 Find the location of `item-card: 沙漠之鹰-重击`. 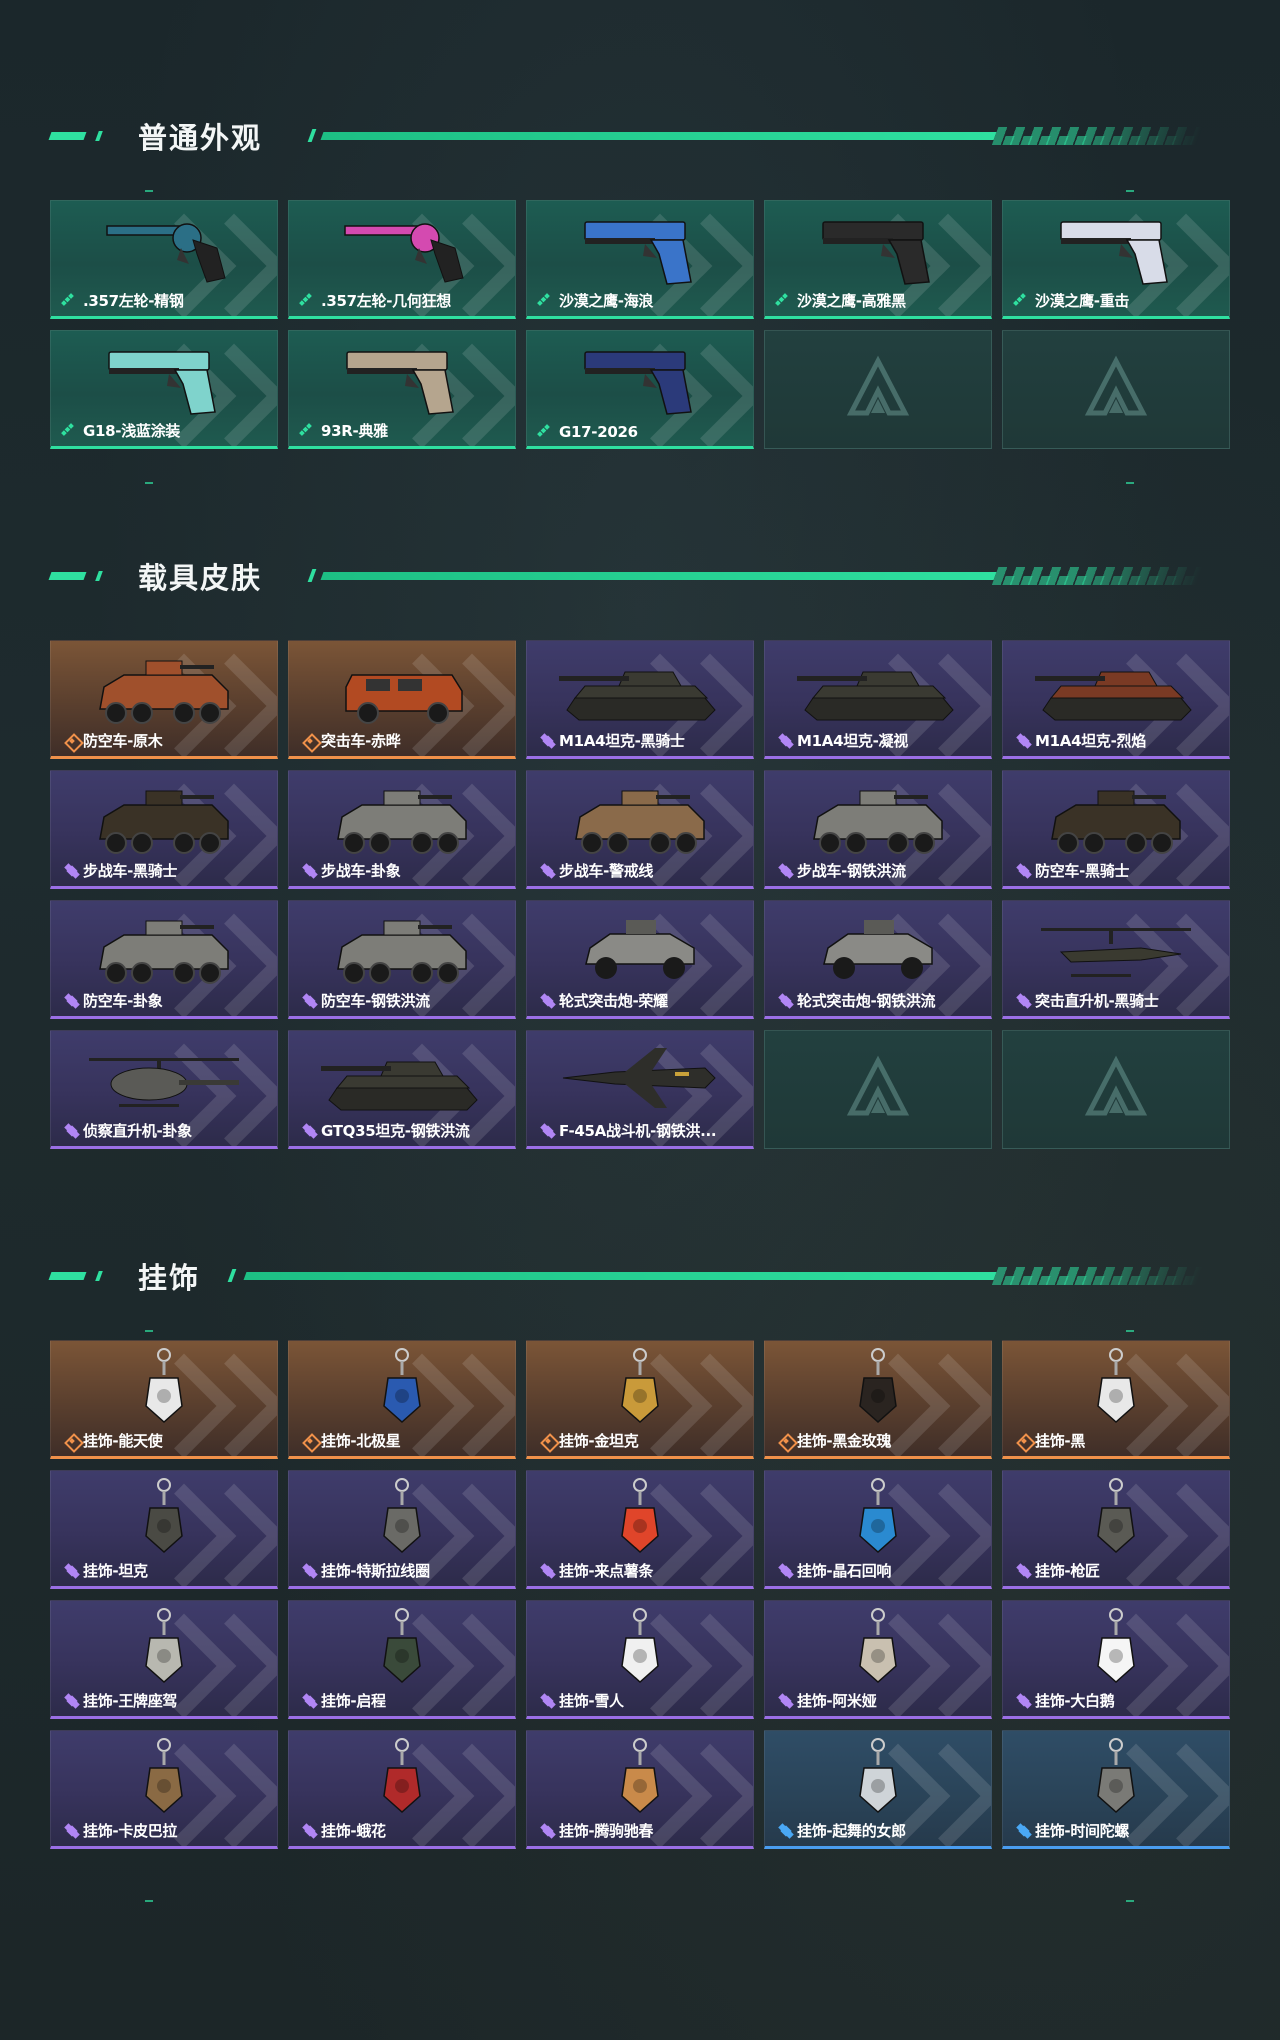

item-card: 沙漠之鹰-重击 is located at coordinates (1116, 259).